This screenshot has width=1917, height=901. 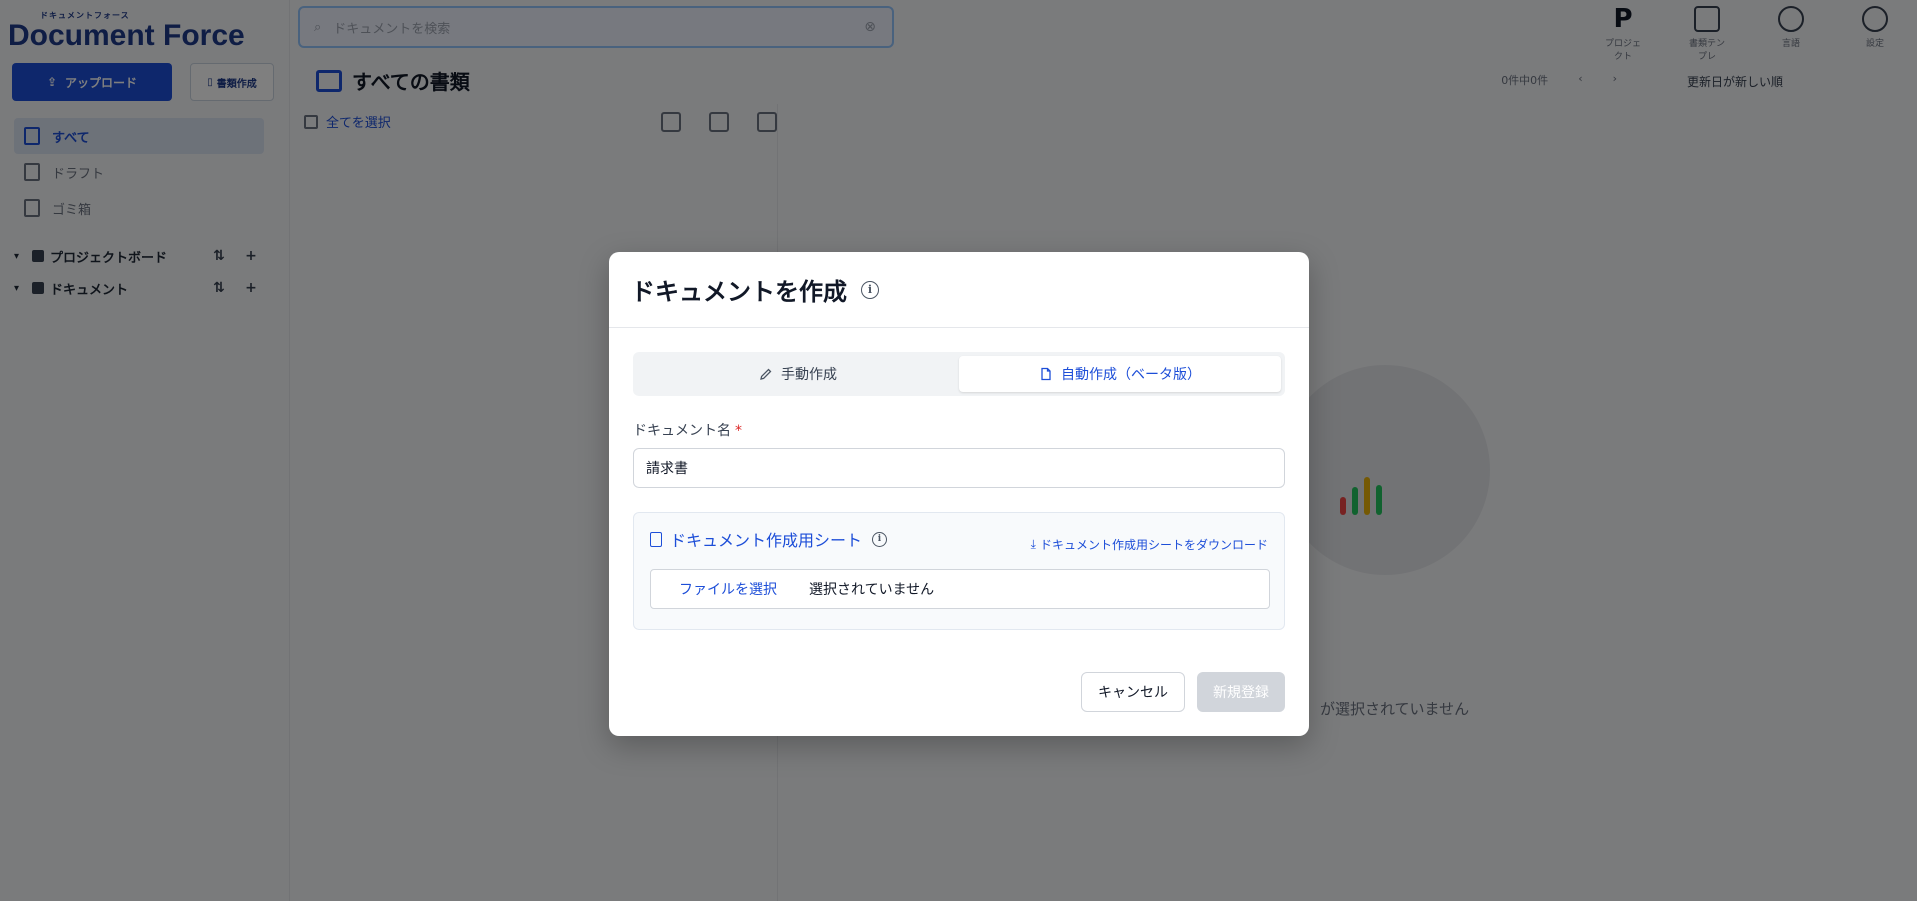 What do you see at coordinates (1131, 375) in the screenshot?
I see `tab-label: 自動作成（ベータ版）` at bounding box center [1131, 375].